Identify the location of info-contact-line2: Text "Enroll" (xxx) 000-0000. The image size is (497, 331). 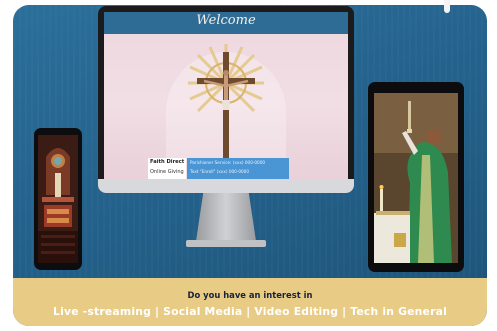
(219, 171).